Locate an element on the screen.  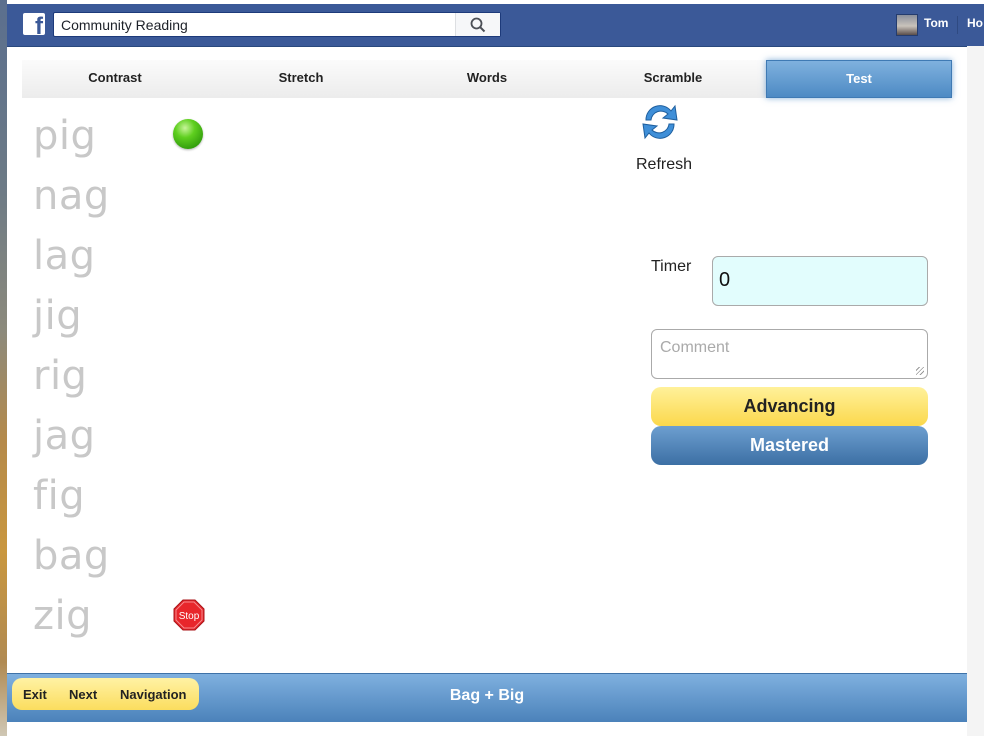
timer-label: Timer is located at coordinates (671, 266).